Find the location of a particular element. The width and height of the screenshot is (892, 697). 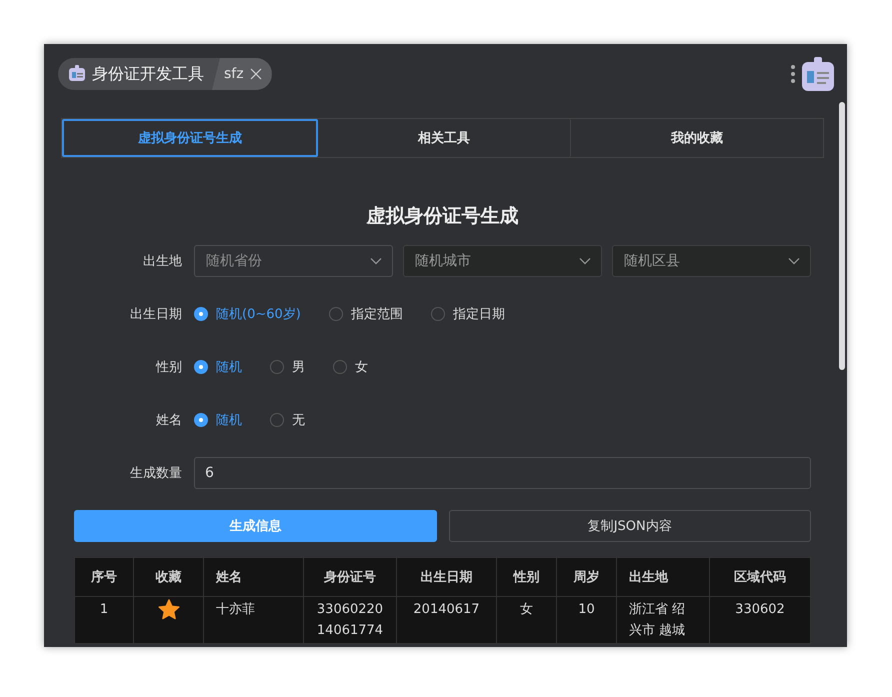

tab: 虚拟身份证号生成 is located at coordinates (190, 138).